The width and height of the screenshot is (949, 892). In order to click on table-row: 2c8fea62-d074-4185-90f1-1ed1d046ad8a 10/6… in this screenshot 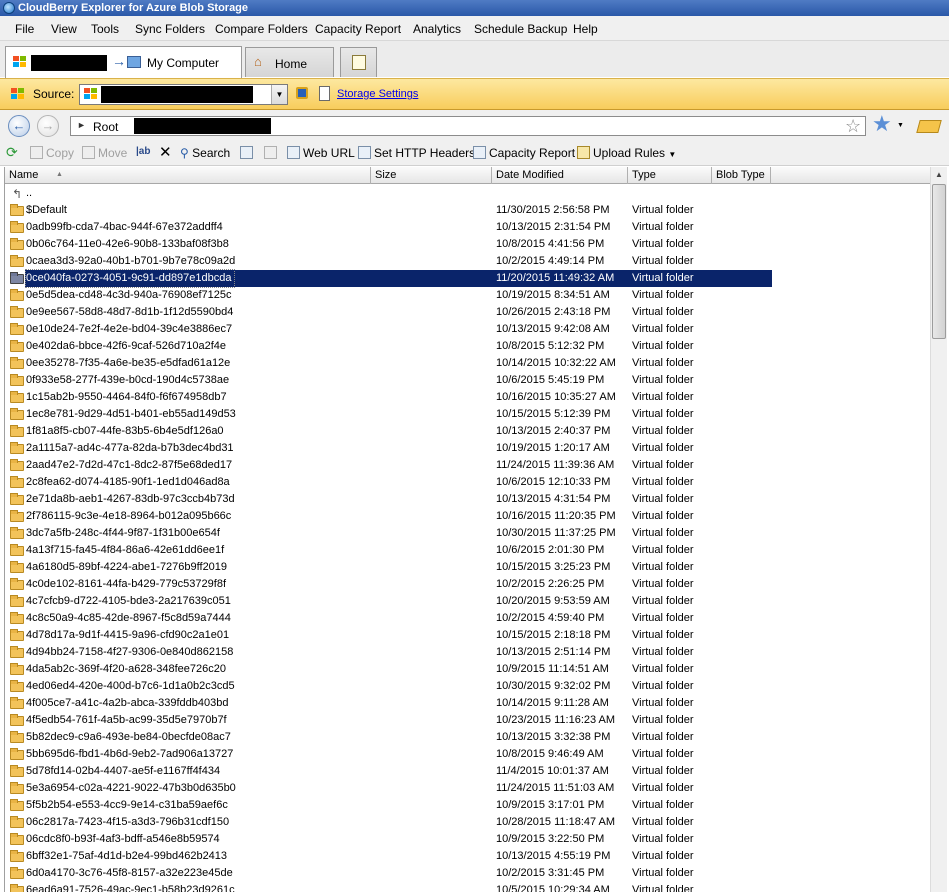, I will do `click(467, 482)`.